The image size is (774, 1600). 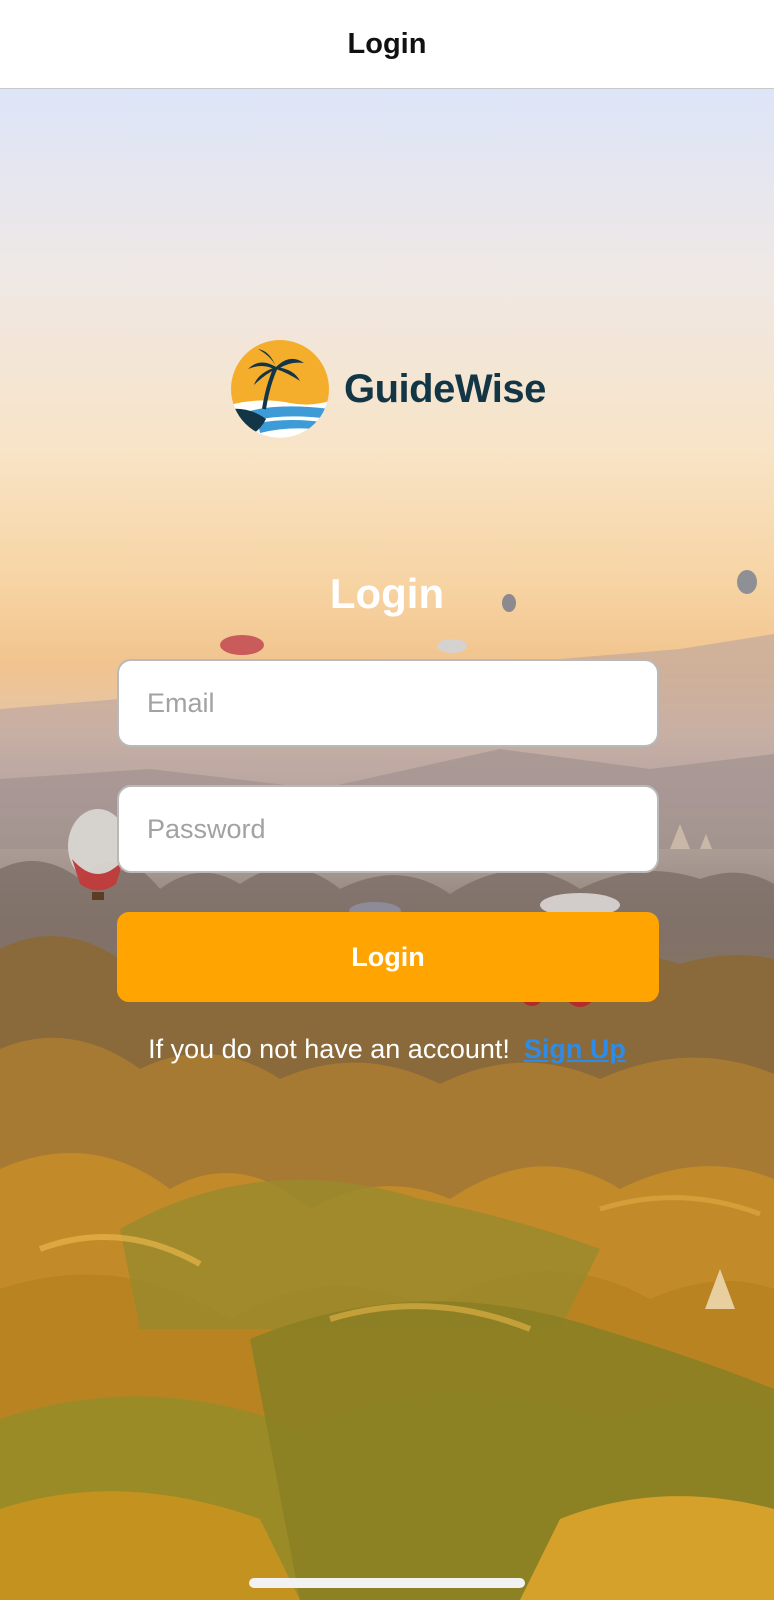 What do you see at coordinates (388, 957) in the screenshot?
I see `login-button: Login` at bounding box center [388, 957].